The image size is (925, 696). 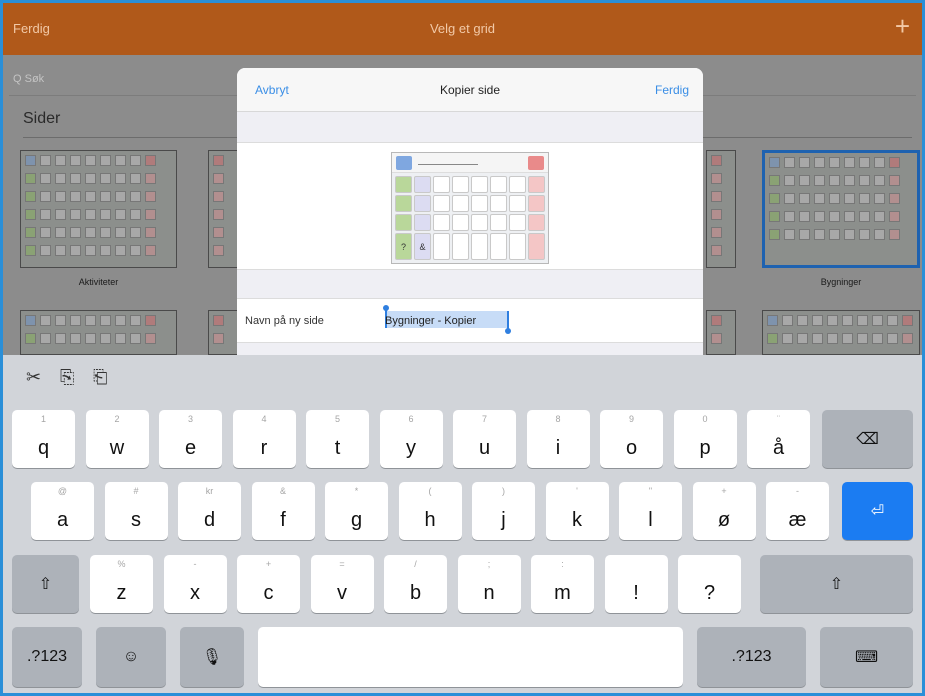 I want to click on key-f: & f, so click(x=283, y=511).